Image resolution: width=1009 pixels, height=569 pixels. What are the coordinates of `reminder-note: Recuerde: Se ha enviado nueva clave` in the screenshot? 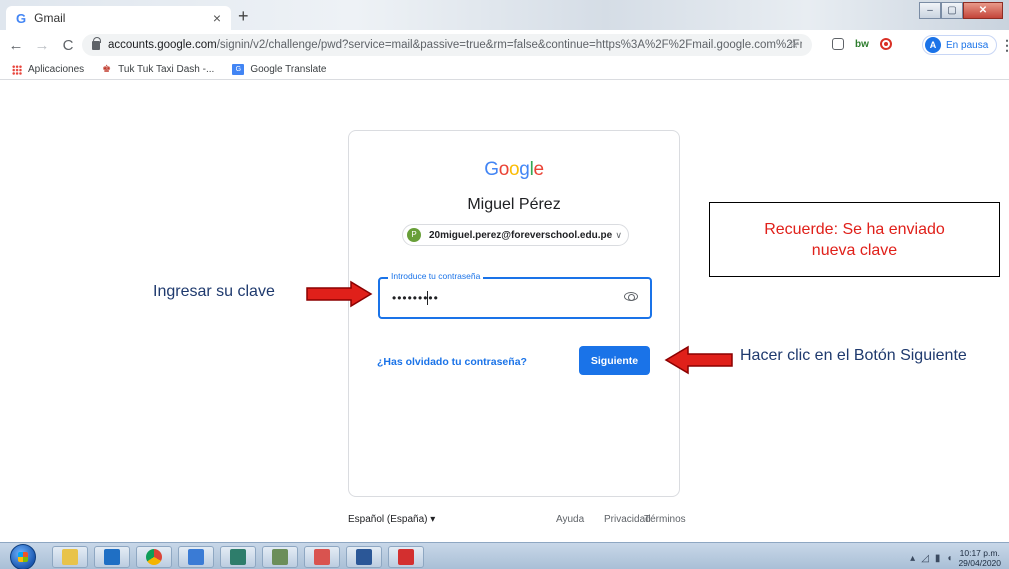 It's located at (854, 239).